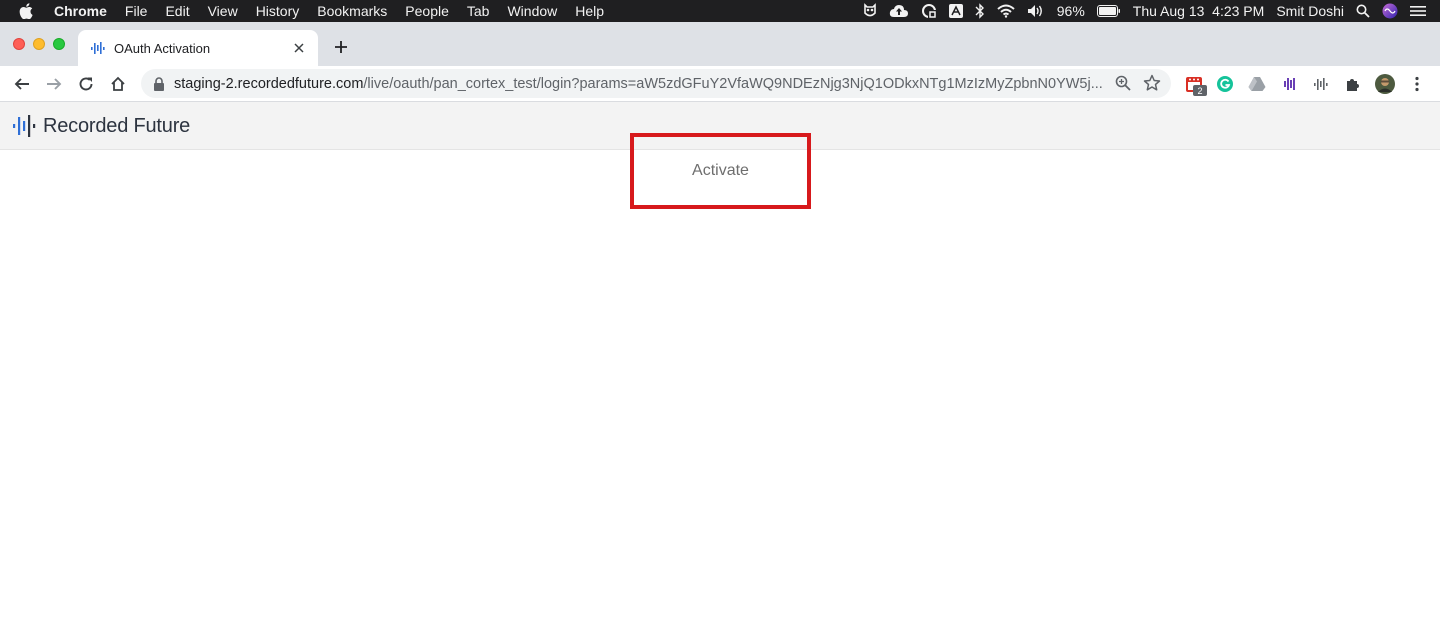  I want to click on activate-button: Activate, so click(720, 171).